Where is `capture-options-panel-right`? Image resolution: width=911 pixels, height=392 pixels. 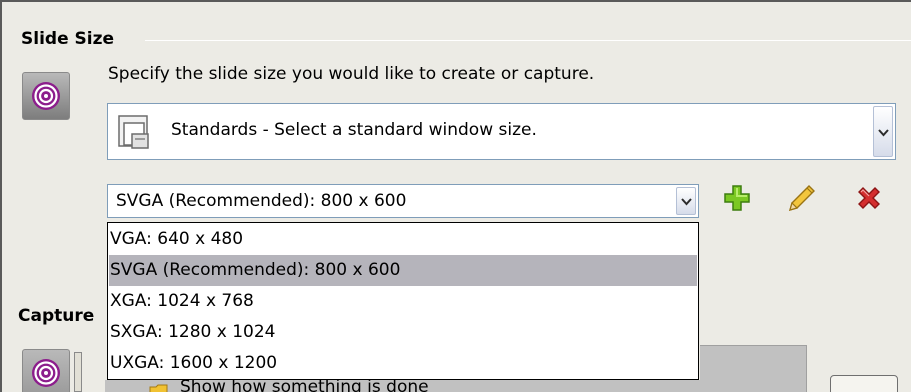 capture-options-panel-right is located at coordinates (753, 368).